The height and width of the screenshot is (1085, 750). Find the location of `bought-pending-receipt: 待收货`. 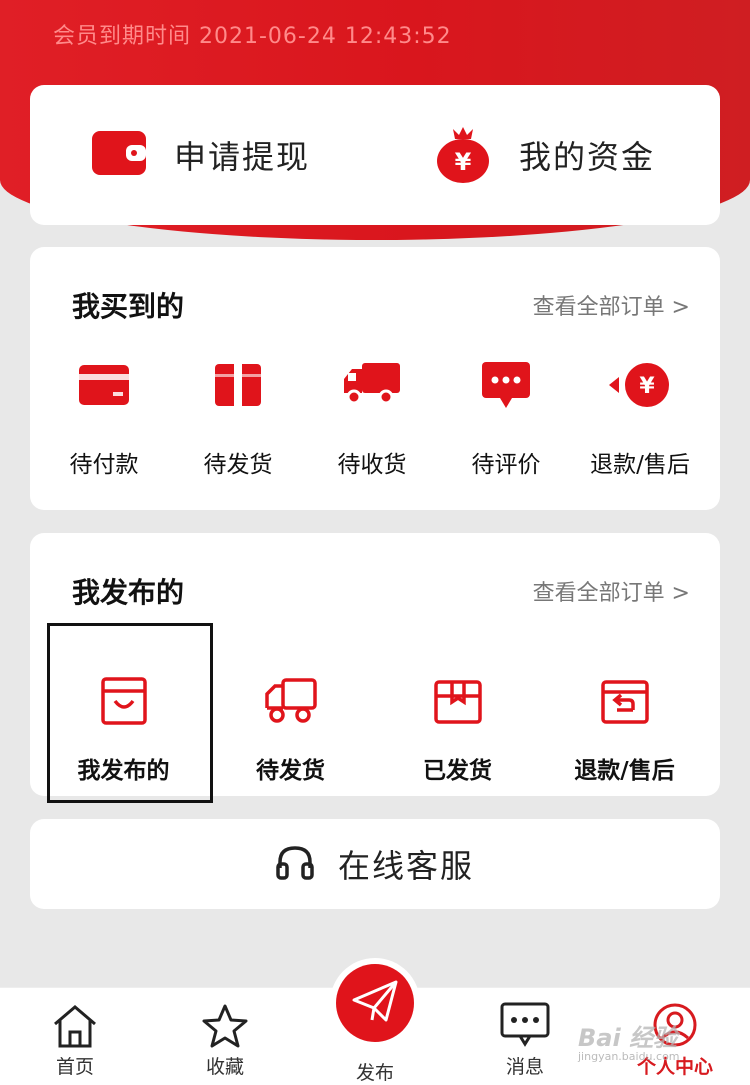

bought-pending-receipt: 待收货 is located at coordinates (372, 417).